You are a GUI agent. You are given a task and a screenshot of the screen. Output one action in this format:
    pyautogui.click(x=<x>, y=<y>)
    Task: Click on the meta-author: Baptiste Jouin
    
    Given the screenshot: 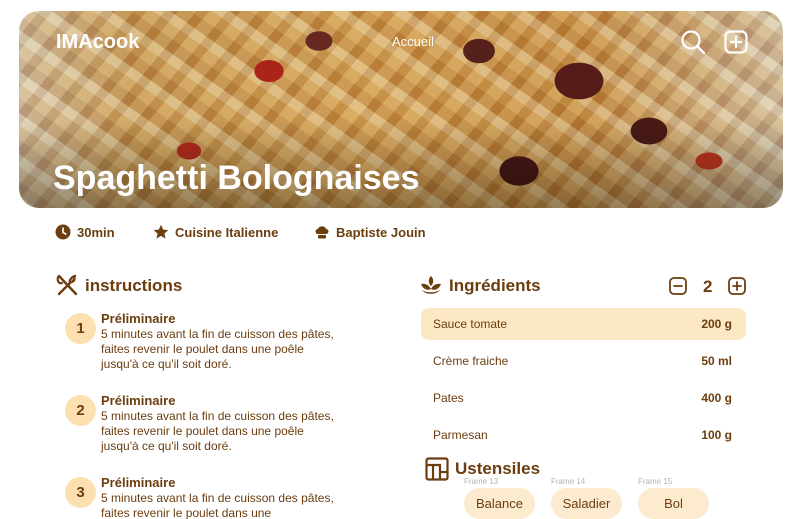 What is the action you would take?
    pyautogui.click(x=370, y=232)
    